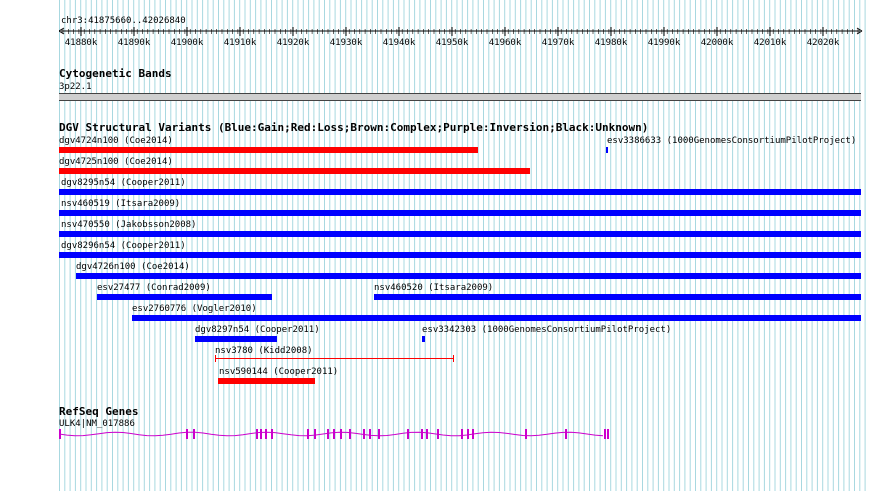 The image size is (890, 491). Describe the element at coordinates (770, 43) in the screenshot. I see `ruler-tick-label: 42010k` at that location.